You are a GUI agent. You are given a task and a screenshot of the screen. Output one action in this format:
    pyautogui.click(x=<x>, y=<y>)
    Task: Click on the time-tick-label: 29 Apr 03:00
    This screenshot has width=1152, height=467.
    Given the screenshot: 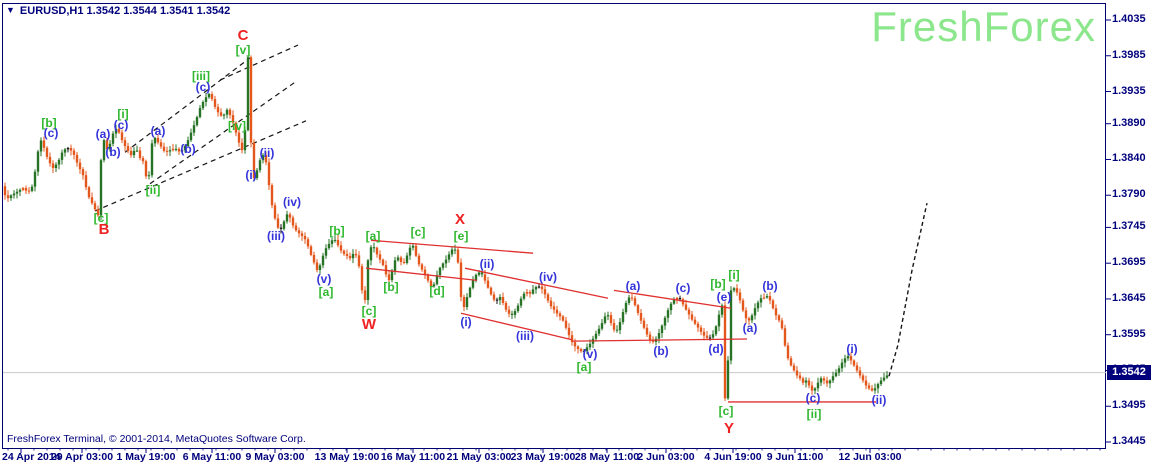 What is the action you would take?
    pyautogui.click(x=82, y=457)
    